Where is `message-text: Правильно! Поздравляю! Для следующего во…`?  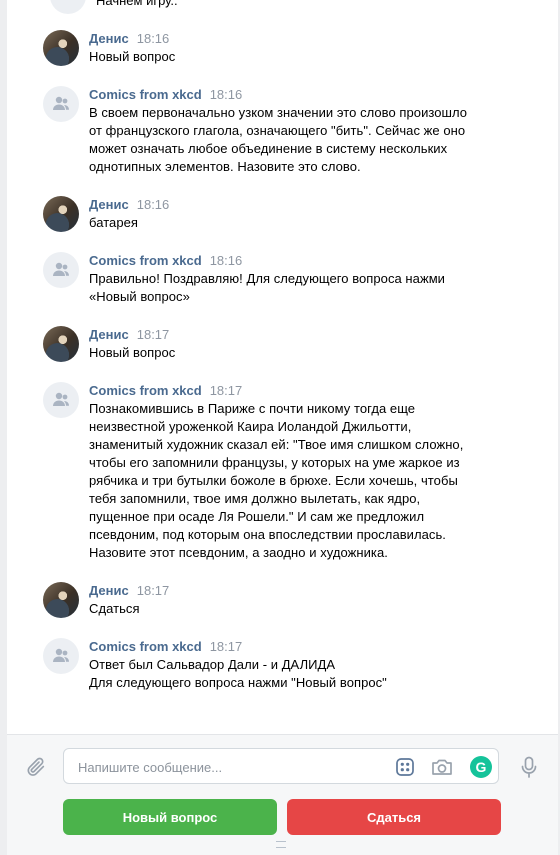
message-text: Правильно! Поздравляю! Для следующего во… is located at coordinates (267, 287).